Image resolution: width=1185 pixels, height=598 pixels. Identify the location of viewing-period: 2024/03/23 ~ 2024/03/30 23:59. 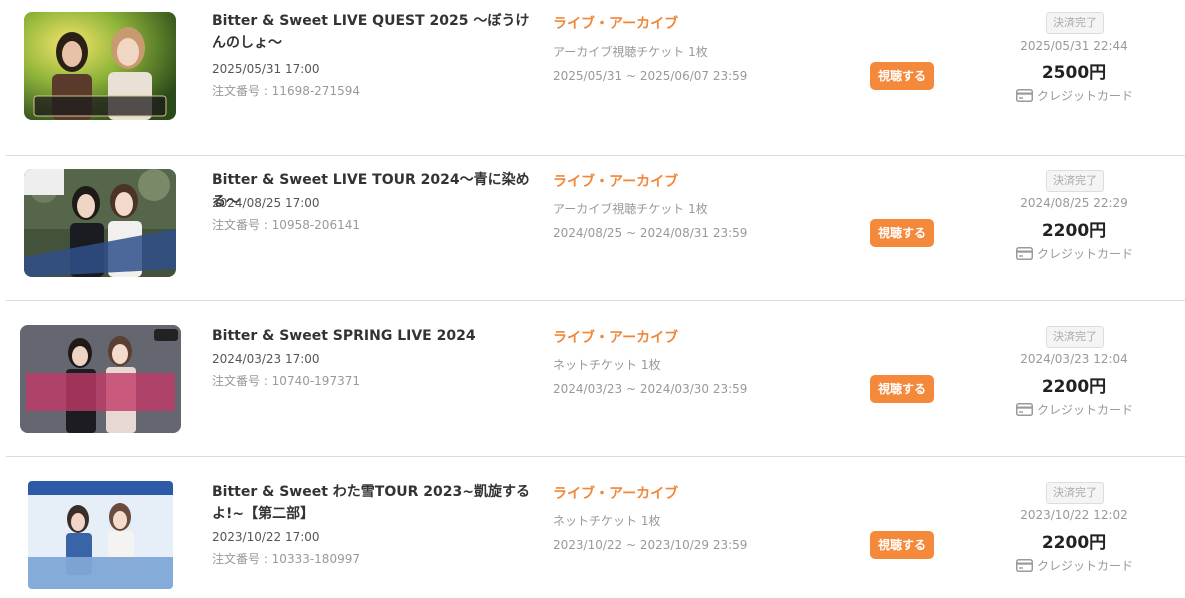
(650, 389).